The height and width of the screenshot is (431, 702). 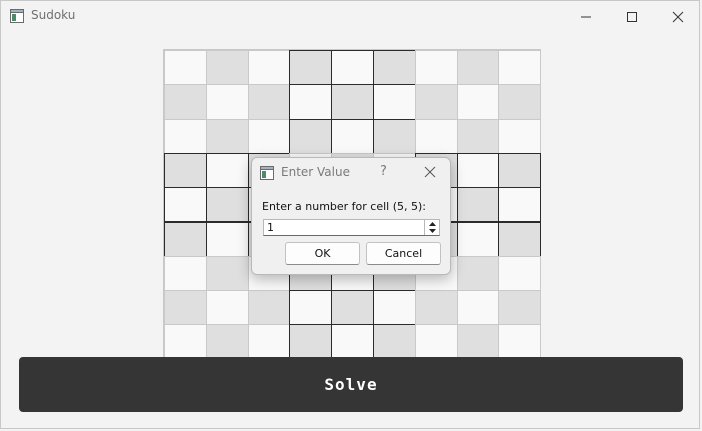 I want to click on close-icon, so click(x=678, y=16).